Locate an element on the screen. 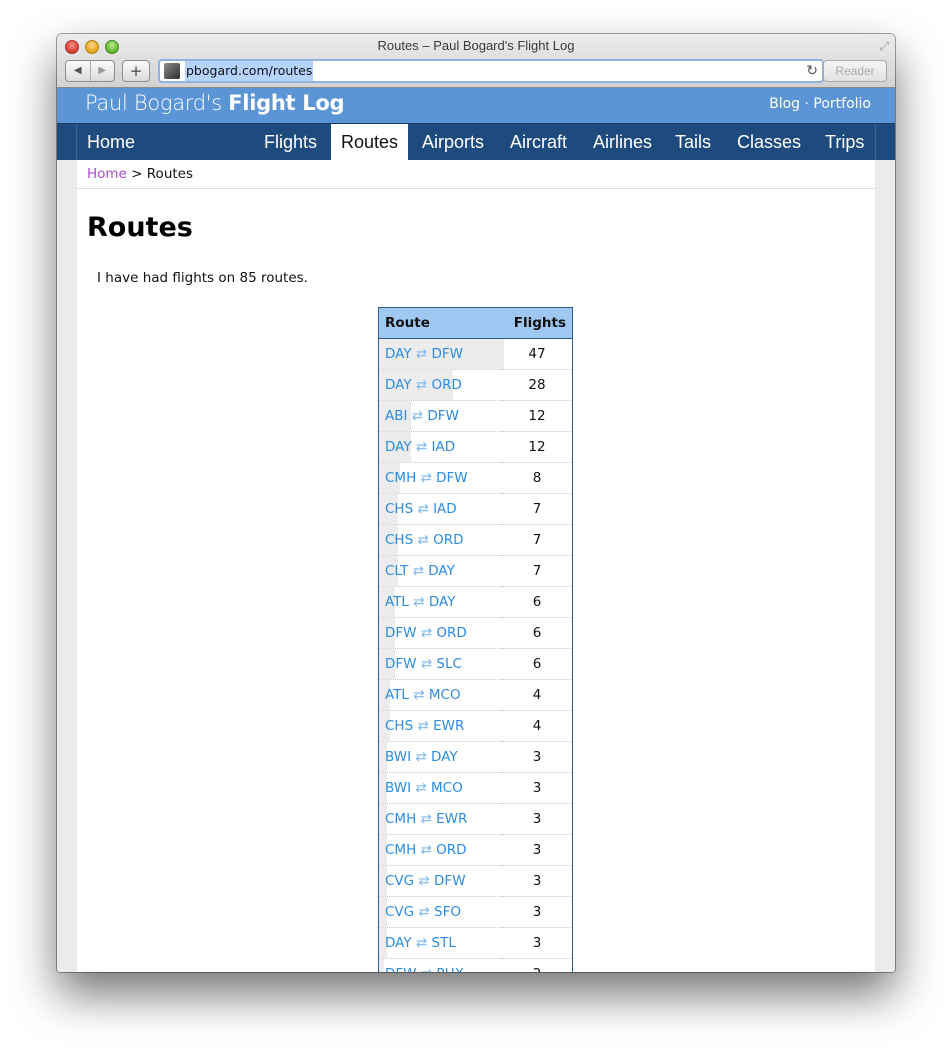 The image size is (952, 1052). table-row: CHS ⇄ EWR 4 is located at coordinates (475, 726).